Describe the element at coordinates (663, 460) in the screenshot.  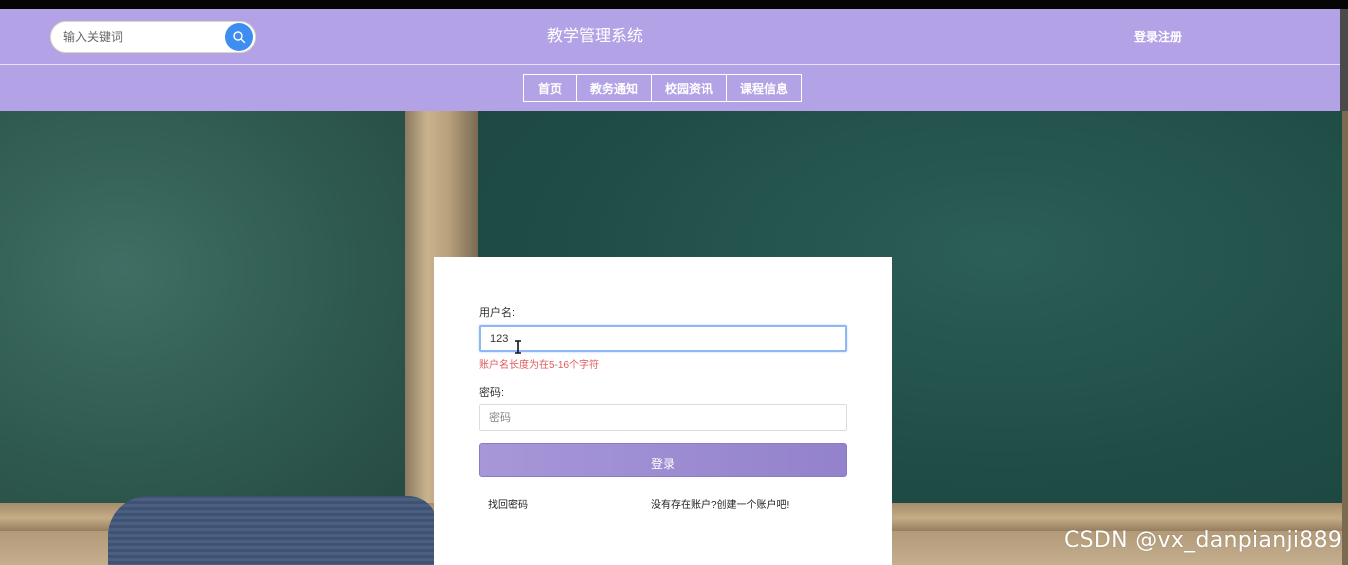
I see `login-button: 登录` at that location.